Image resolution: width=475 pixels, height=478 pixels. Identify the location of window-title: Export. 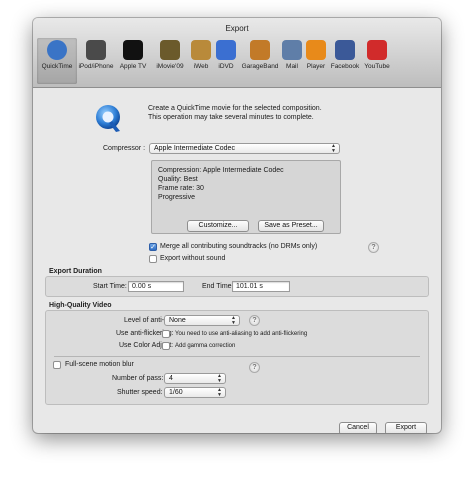
(237, 28).